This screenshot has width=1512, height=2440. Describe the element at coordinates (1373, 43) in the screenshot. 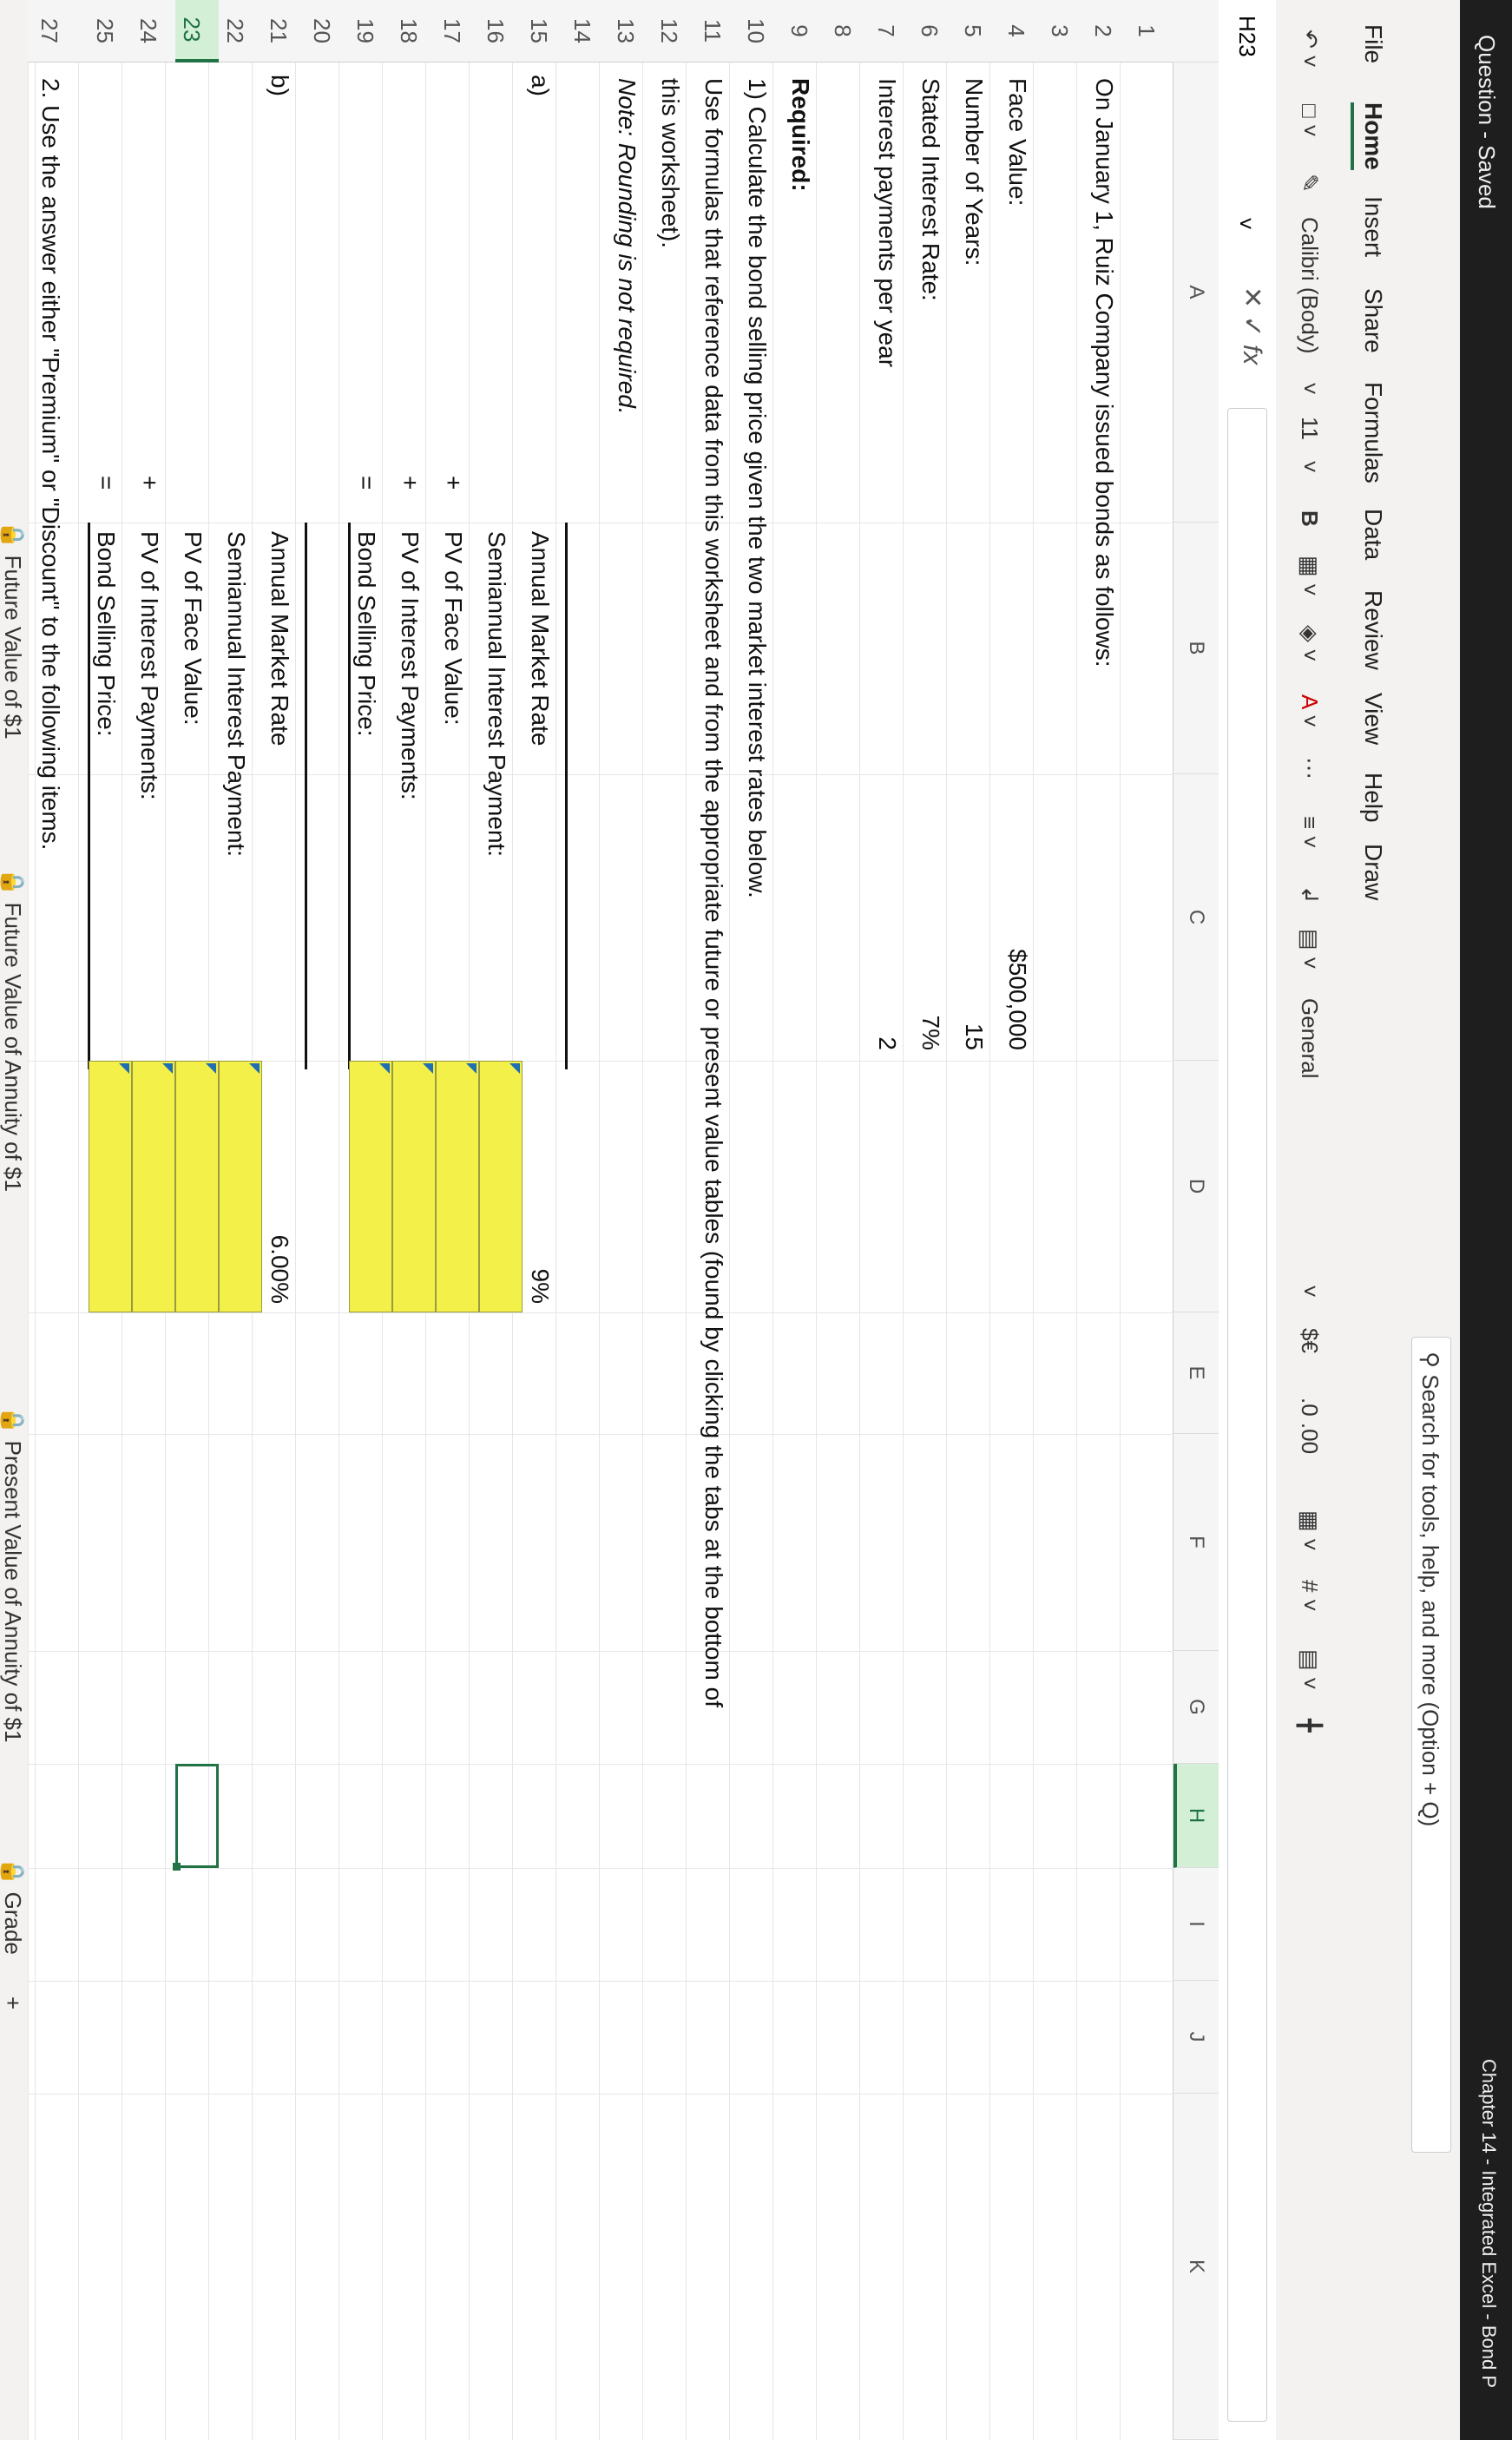

I see `menu-file: File` at that location.